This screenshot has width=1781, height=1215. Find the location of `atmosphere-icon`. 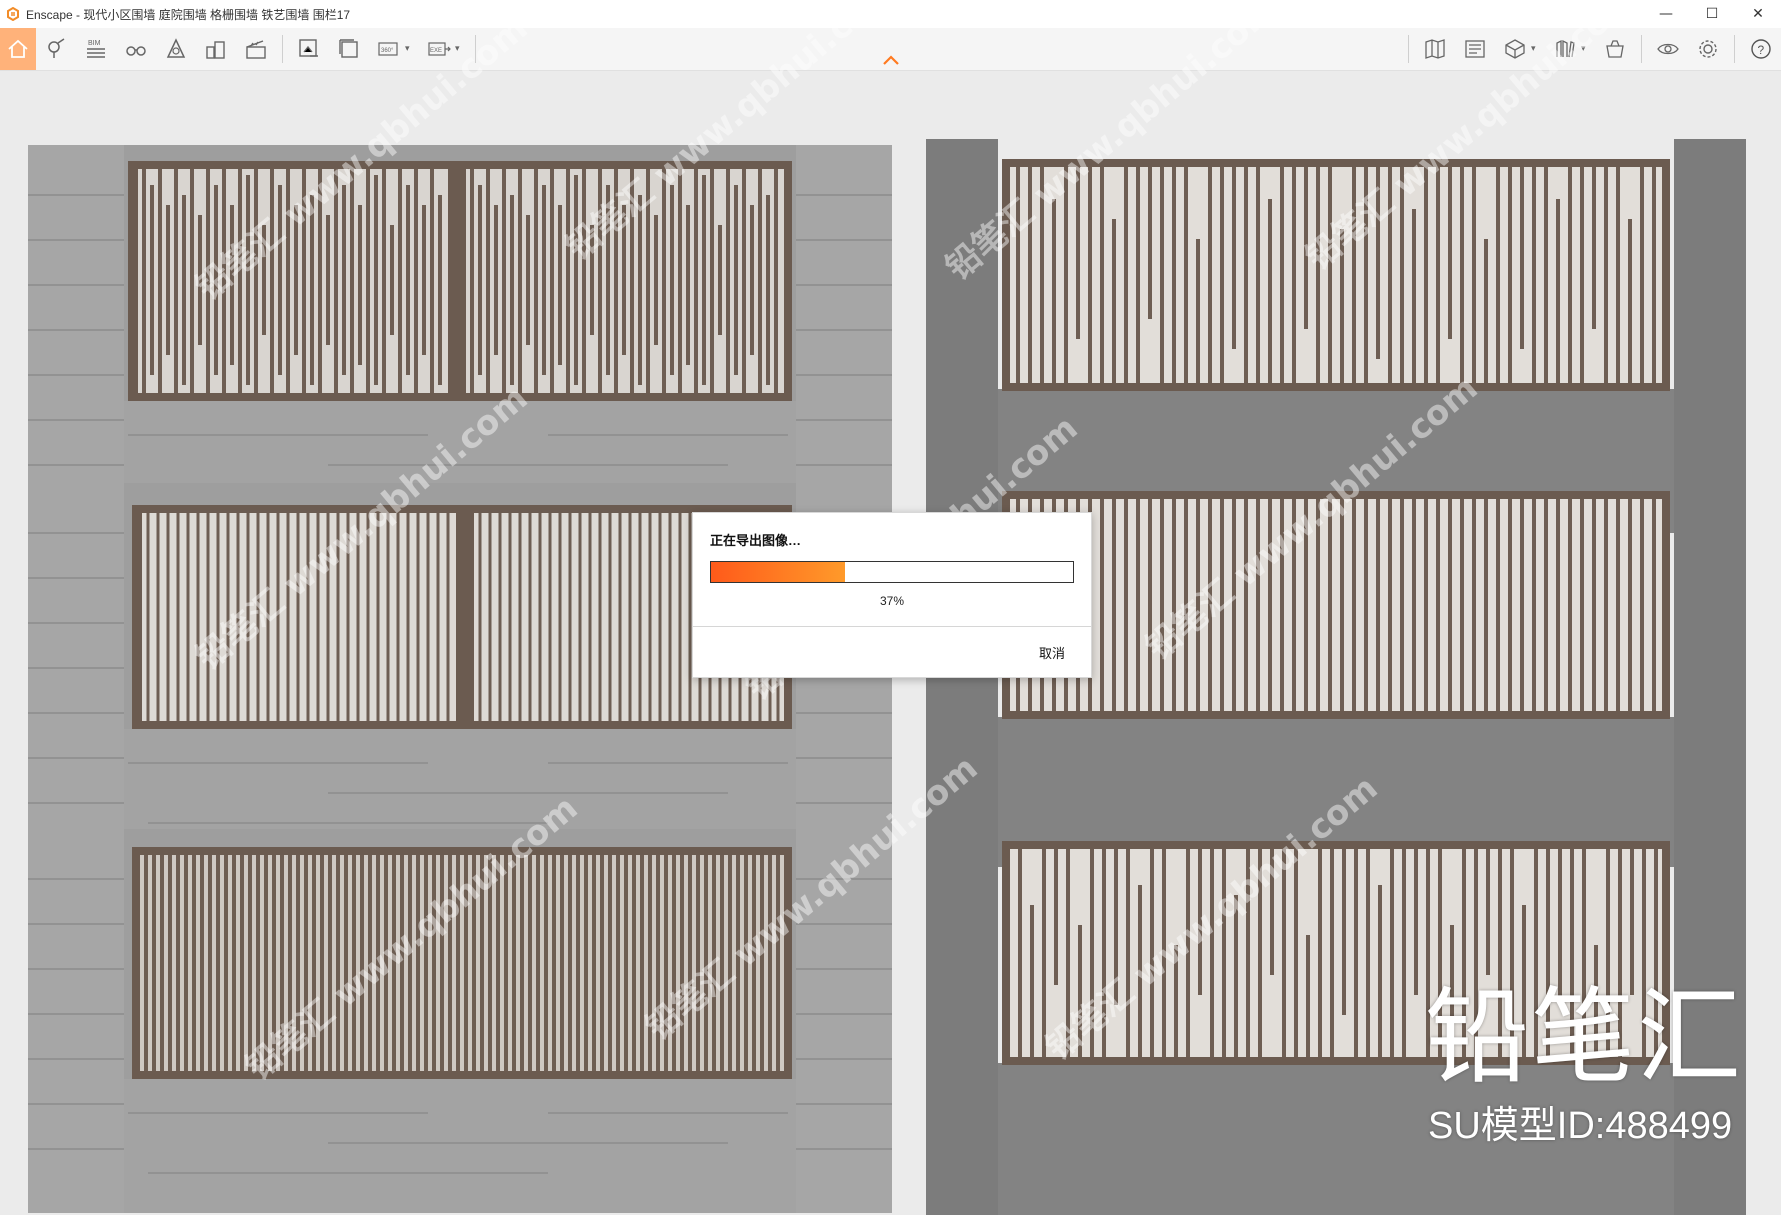

atmosphere-icon is located at coordinates (176, 48).